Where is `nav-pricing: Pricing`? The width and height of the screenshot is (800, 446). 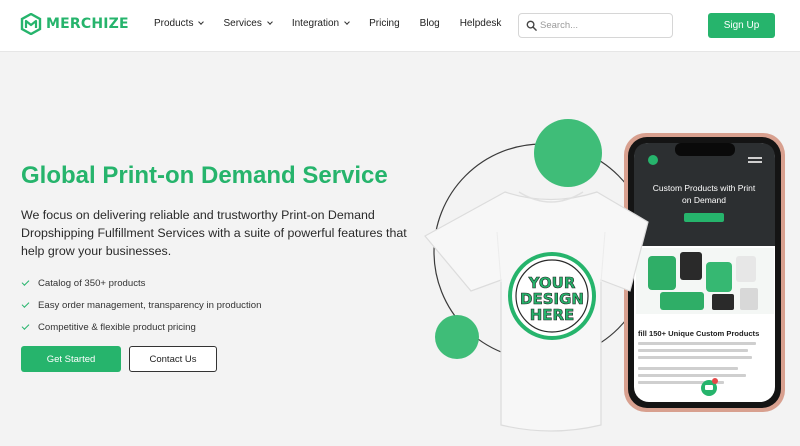
nav-pricing: Pricing is located at coordinates (384, 23).